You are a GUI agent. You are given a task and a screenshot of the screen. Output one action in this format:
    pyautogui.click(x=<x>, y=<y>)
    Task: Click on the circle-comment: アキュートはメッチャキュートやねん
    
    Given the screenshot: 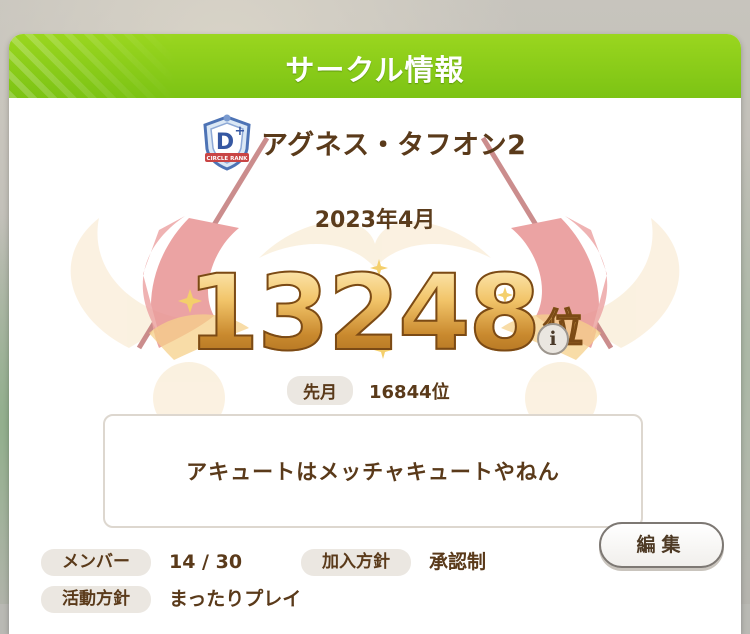 What is the action you would take?
    pyautogui.click(x=373, y=472)
    